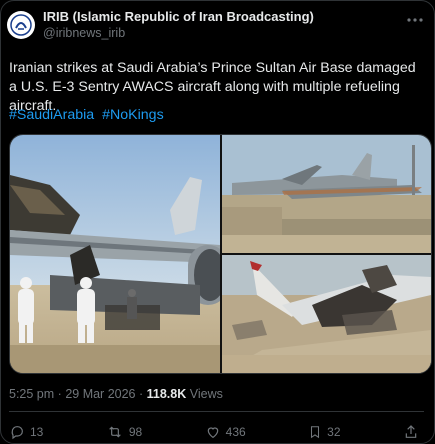  I want to click on like-icon, so click(212, 433).